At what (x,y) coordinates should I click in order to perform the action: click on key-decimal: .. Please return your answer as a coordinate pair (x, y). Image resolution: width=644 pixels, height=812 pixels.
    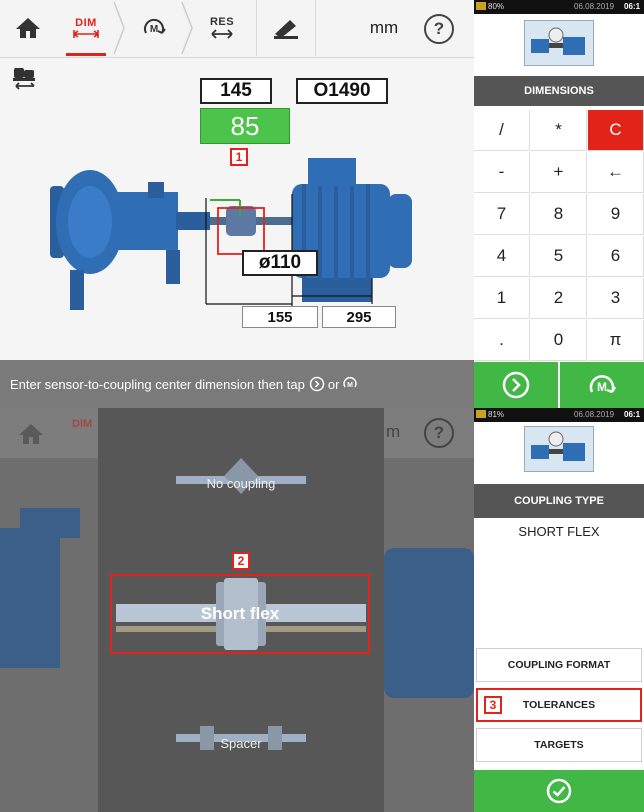
    Looking at the image, I should click on (502, 340).